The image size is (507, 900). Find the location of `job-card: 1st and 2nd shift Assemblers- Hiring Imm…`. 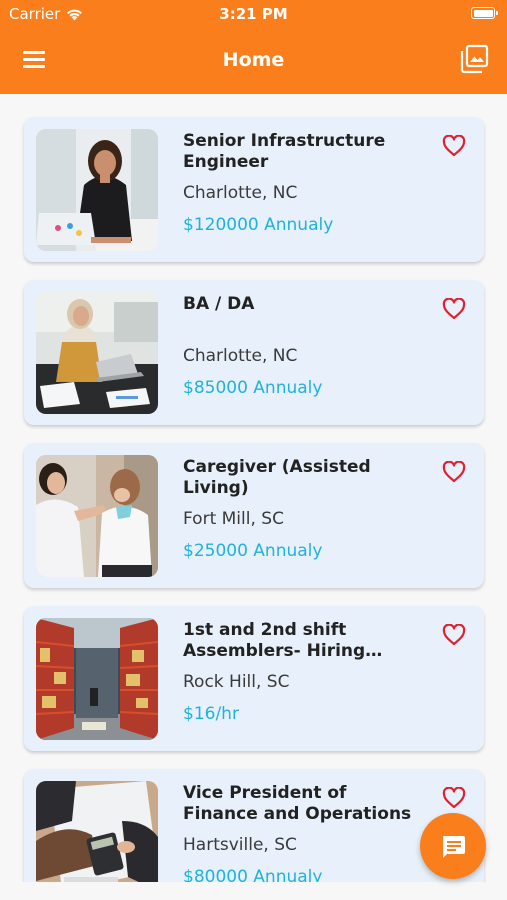

job-card: 1st and 2nd shift Assemblers- Hiring Imm… is located at coordinates (254, 678).